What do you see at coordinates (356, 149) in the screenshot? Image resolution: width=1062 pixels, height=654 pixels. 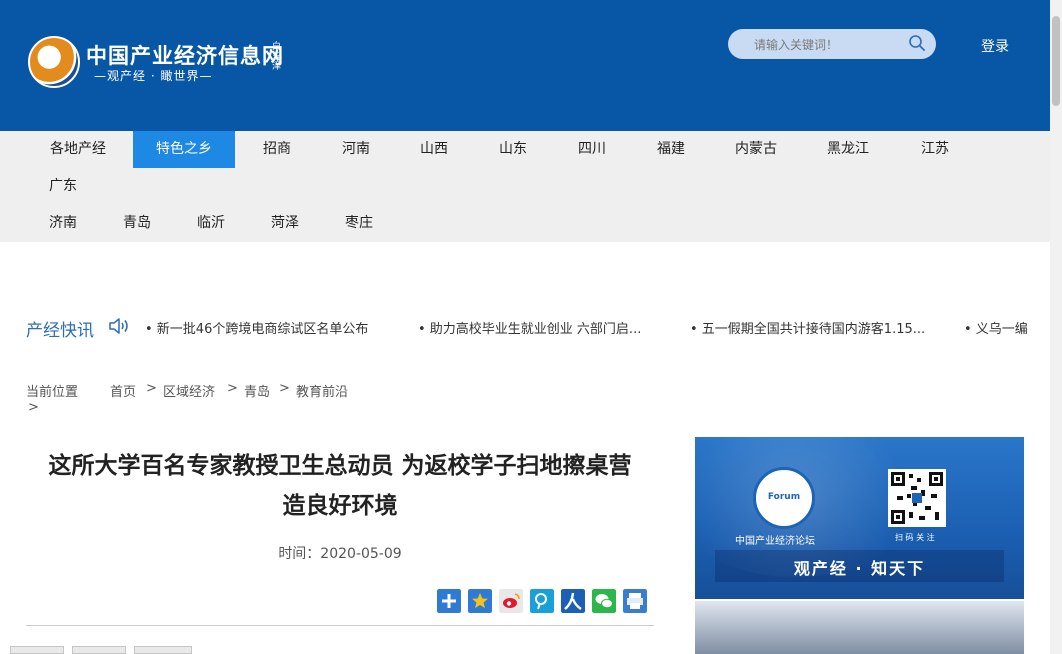 I see `nav-item-henan: 河南` at bounding box center [356, 149].